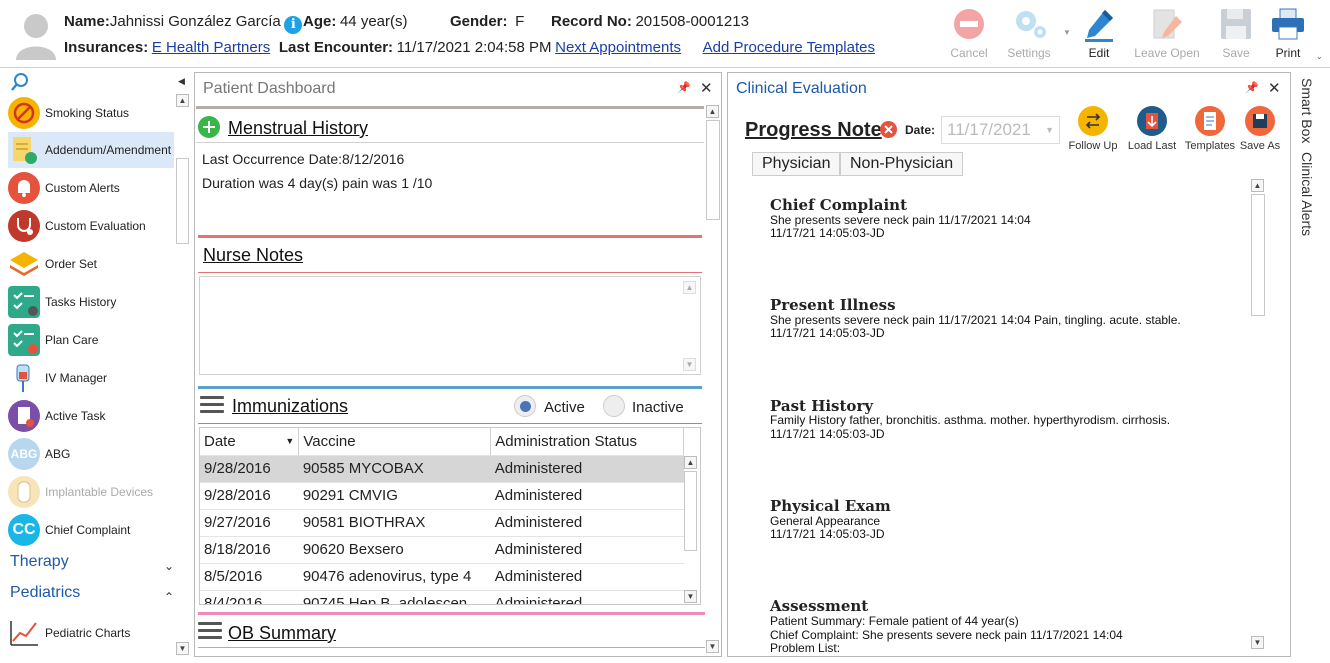 This screenshot has width=1330, height=663. Describe the element at coordinates (24, 113) in the screenshot. I see `no-smoking-icon` at that location.